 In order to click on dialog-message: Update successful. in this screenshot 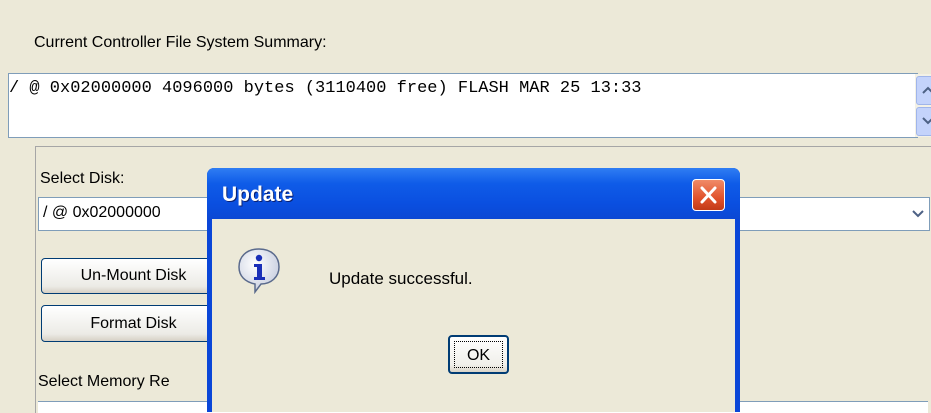, I will do `click(401, 278)`.